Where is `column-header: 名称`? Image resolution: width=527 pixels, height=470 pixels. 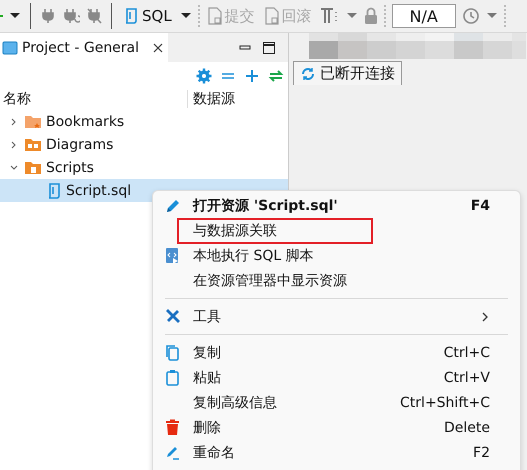
column-header: 名称 is located at coordinates (93, 99).